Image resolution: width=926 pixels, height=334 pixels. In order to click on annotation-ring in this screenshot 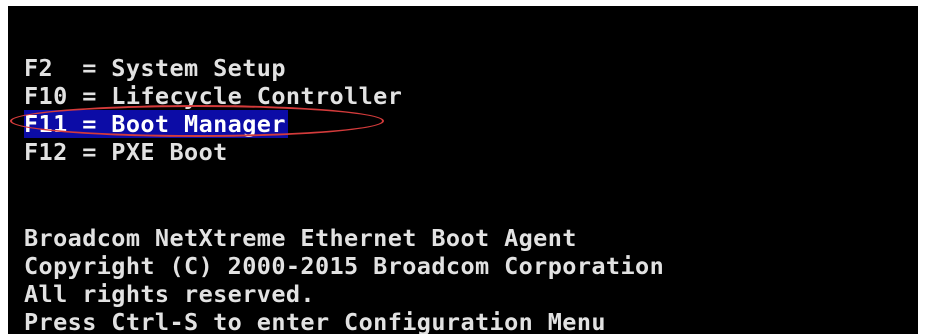, I will do `click(197, 121)`.